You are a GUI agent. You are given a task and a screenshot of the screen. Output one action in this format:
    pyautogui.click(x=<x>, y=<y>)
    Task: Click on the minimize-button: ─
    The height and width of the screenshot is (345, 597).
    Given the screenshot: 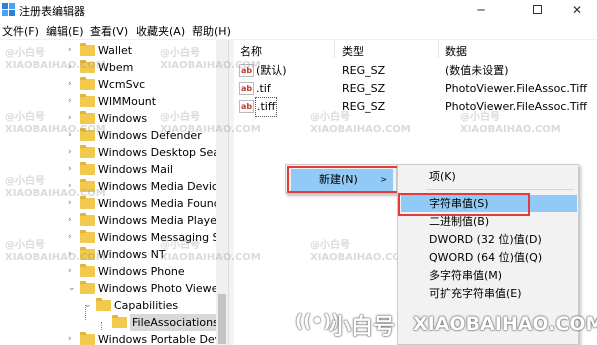 What is the action you would take?
    pyautogui.click(x=481, y=10)
    